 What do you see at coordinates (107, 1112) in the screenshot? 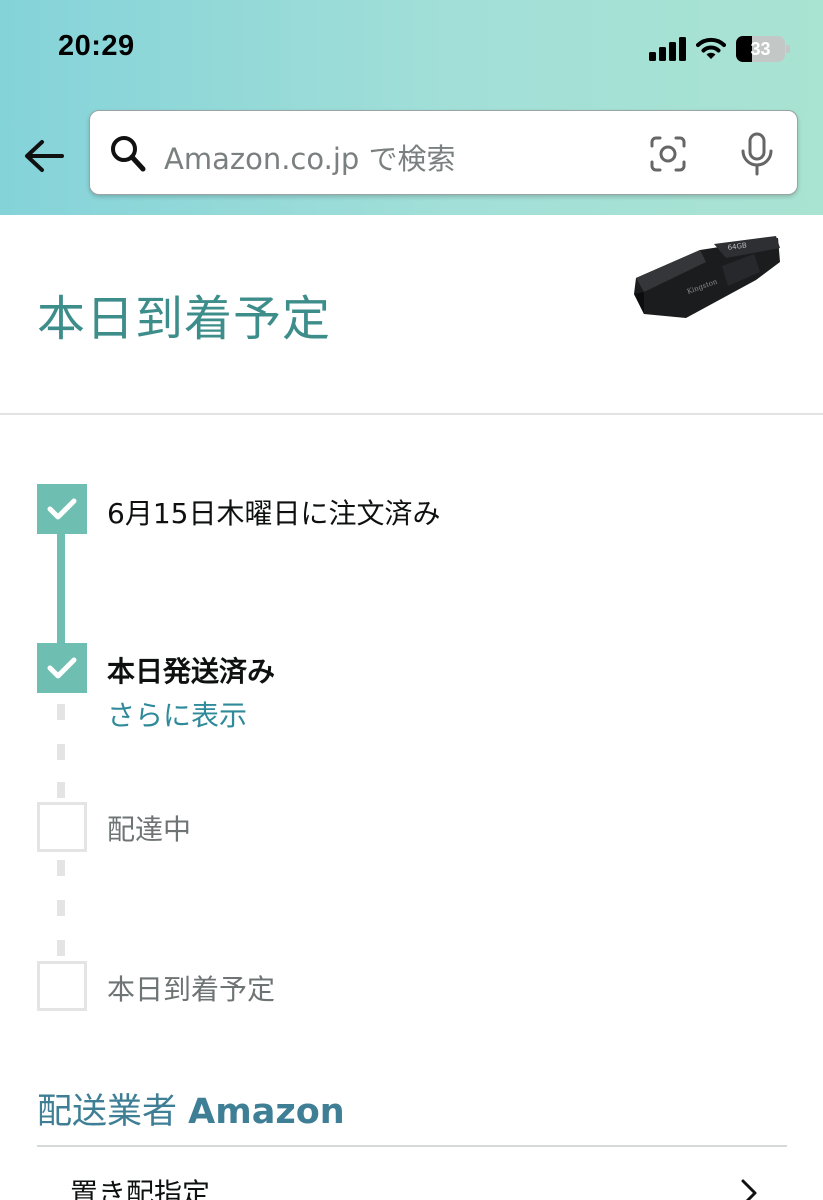
I see `carrier-prefix: 配送業者` at bounding box center [107, 1112].